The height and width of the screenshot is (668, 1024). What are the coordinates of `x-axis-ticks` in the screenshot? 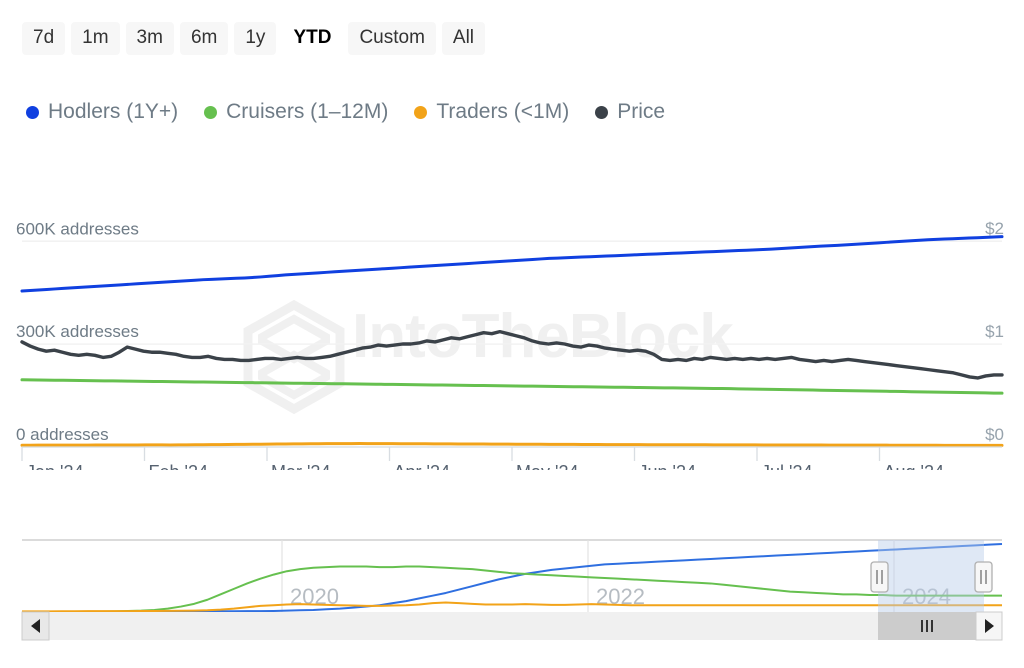 It's located at (511, 453).